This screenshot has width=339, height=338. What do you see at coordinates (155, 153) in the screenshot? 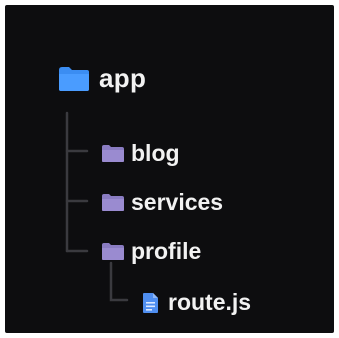
I see `tree-node-label: blog` at bounding box center [155, 153].